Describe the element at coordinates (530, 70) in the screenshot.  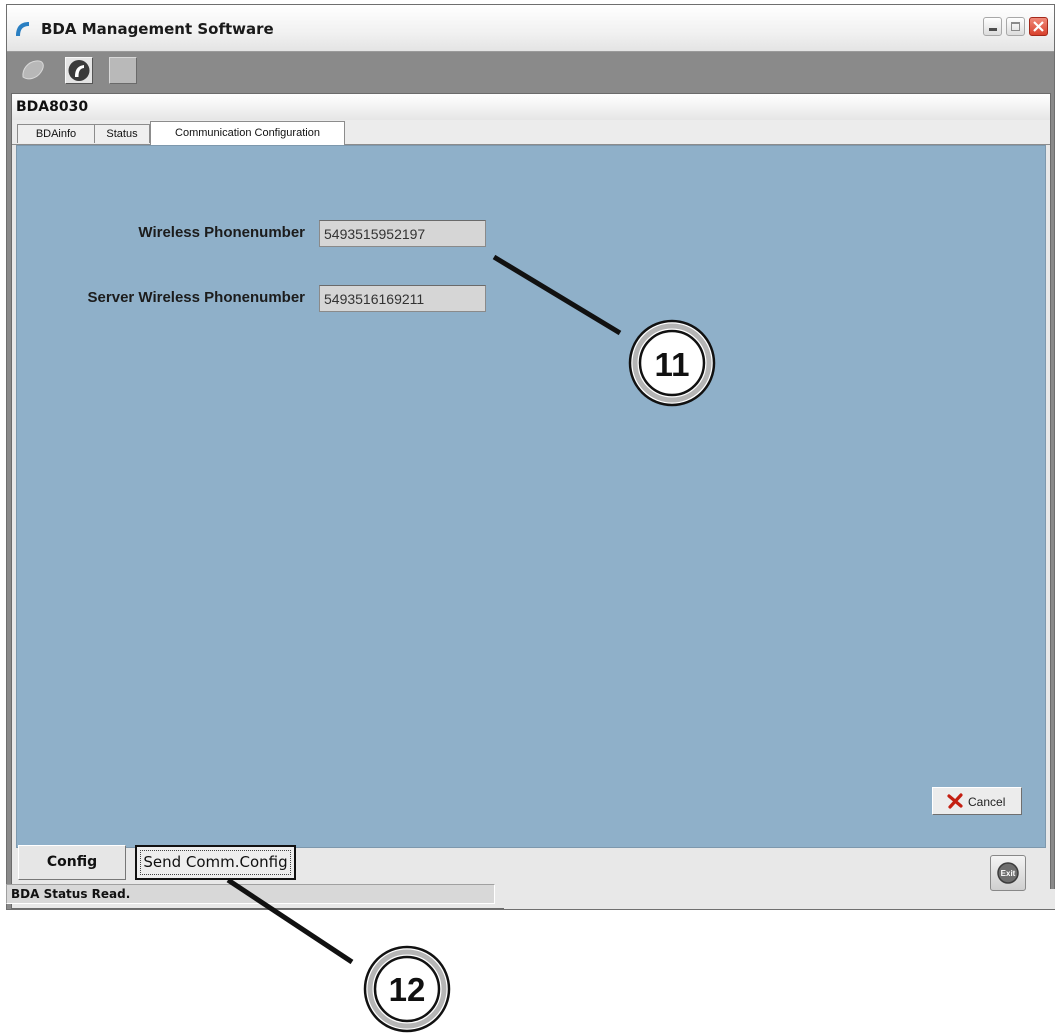
I see `toolbar` at that location.